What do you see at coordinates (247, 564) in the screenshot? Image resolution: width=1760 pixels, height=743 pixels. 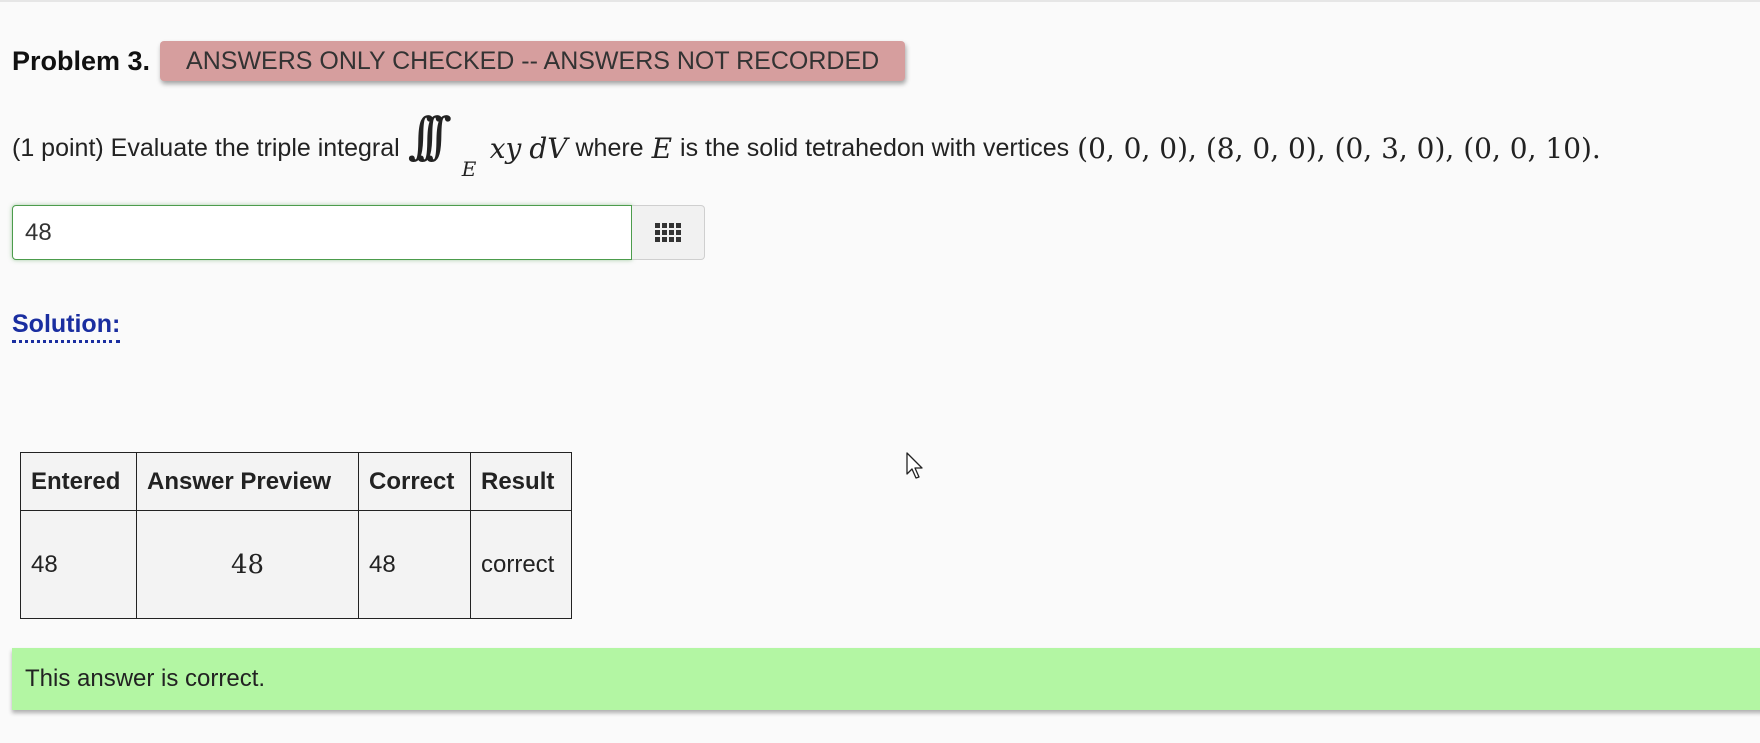 I see `cell-answer-preview: 48` at bounding box center [247, 564].